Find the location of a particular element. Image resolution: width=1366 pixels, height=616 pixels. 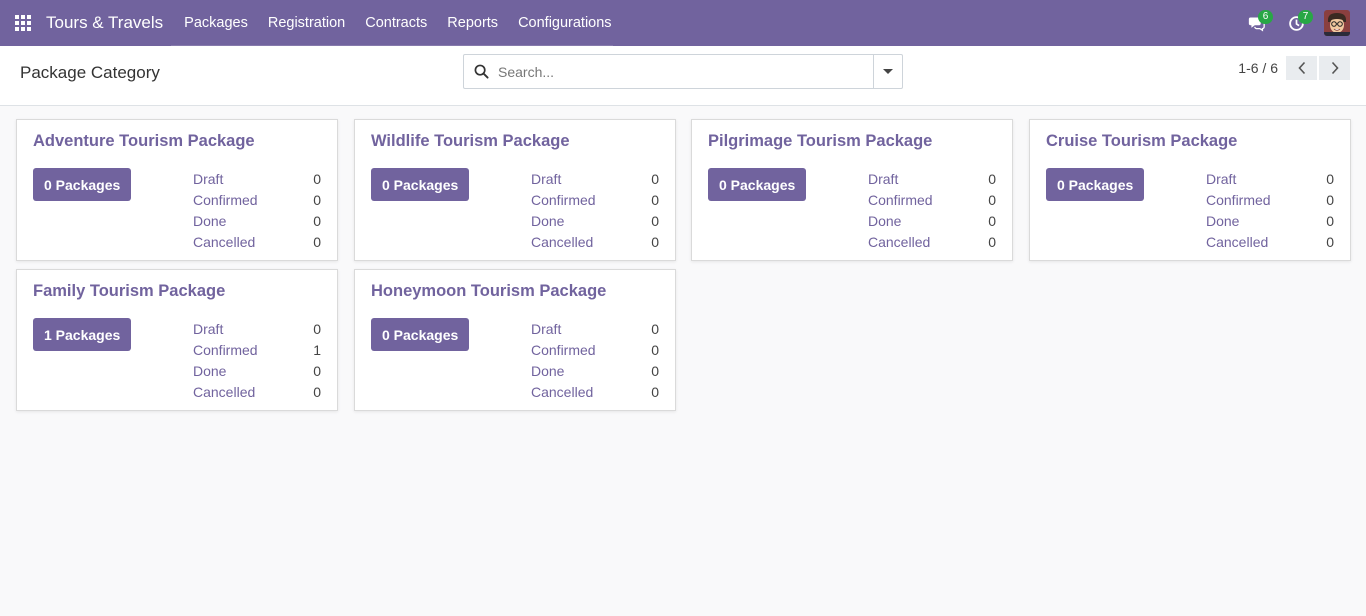

search-input is located at coordinates (685, 71).